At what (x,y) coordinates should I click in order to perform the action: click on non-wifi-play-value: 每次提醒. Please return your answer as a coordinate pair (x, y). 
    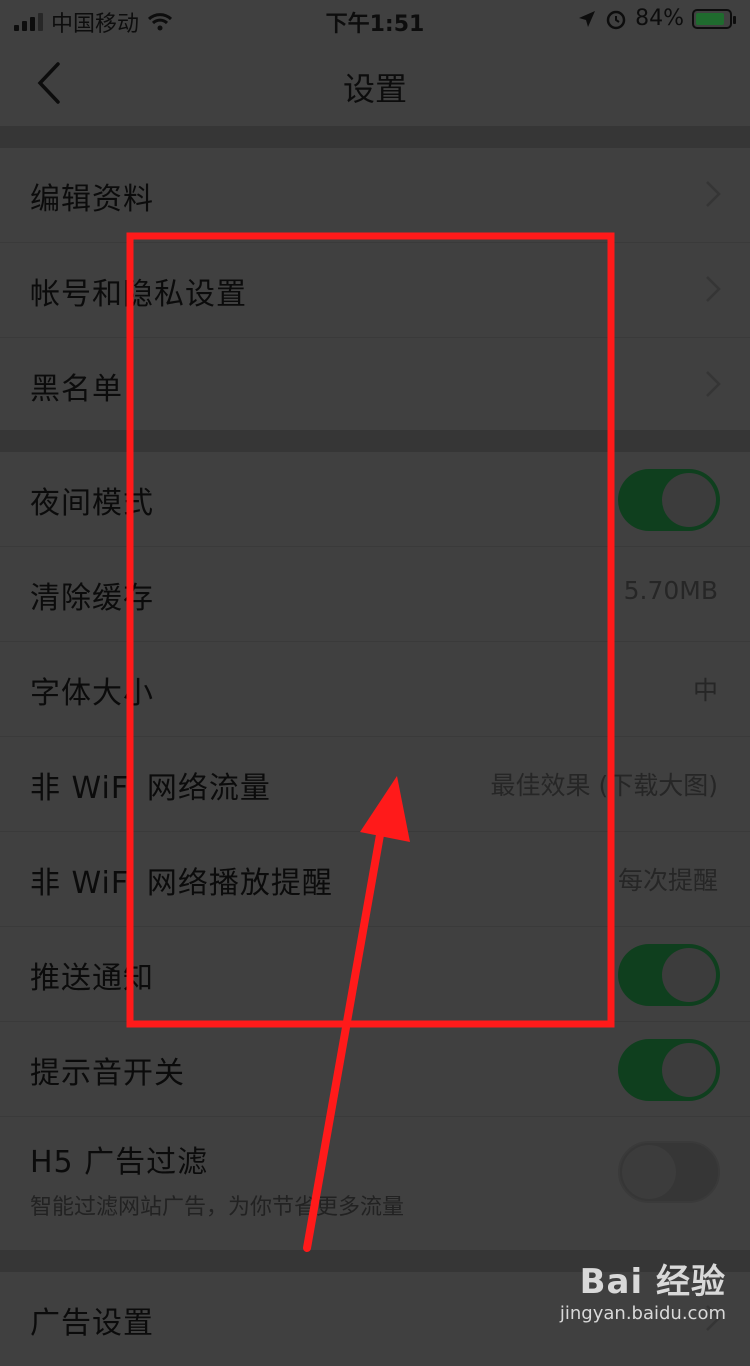
    Looking at the image, I should click on (667, 880).